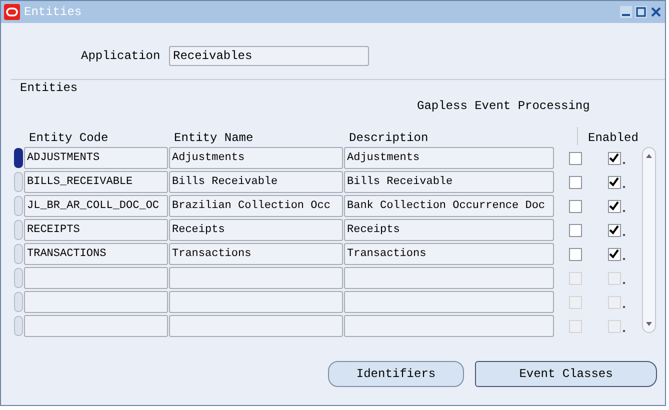 The height and width of the screenshot is (410, 669). I want to click on entity-name-field: Adjustments, so click(256, 158).